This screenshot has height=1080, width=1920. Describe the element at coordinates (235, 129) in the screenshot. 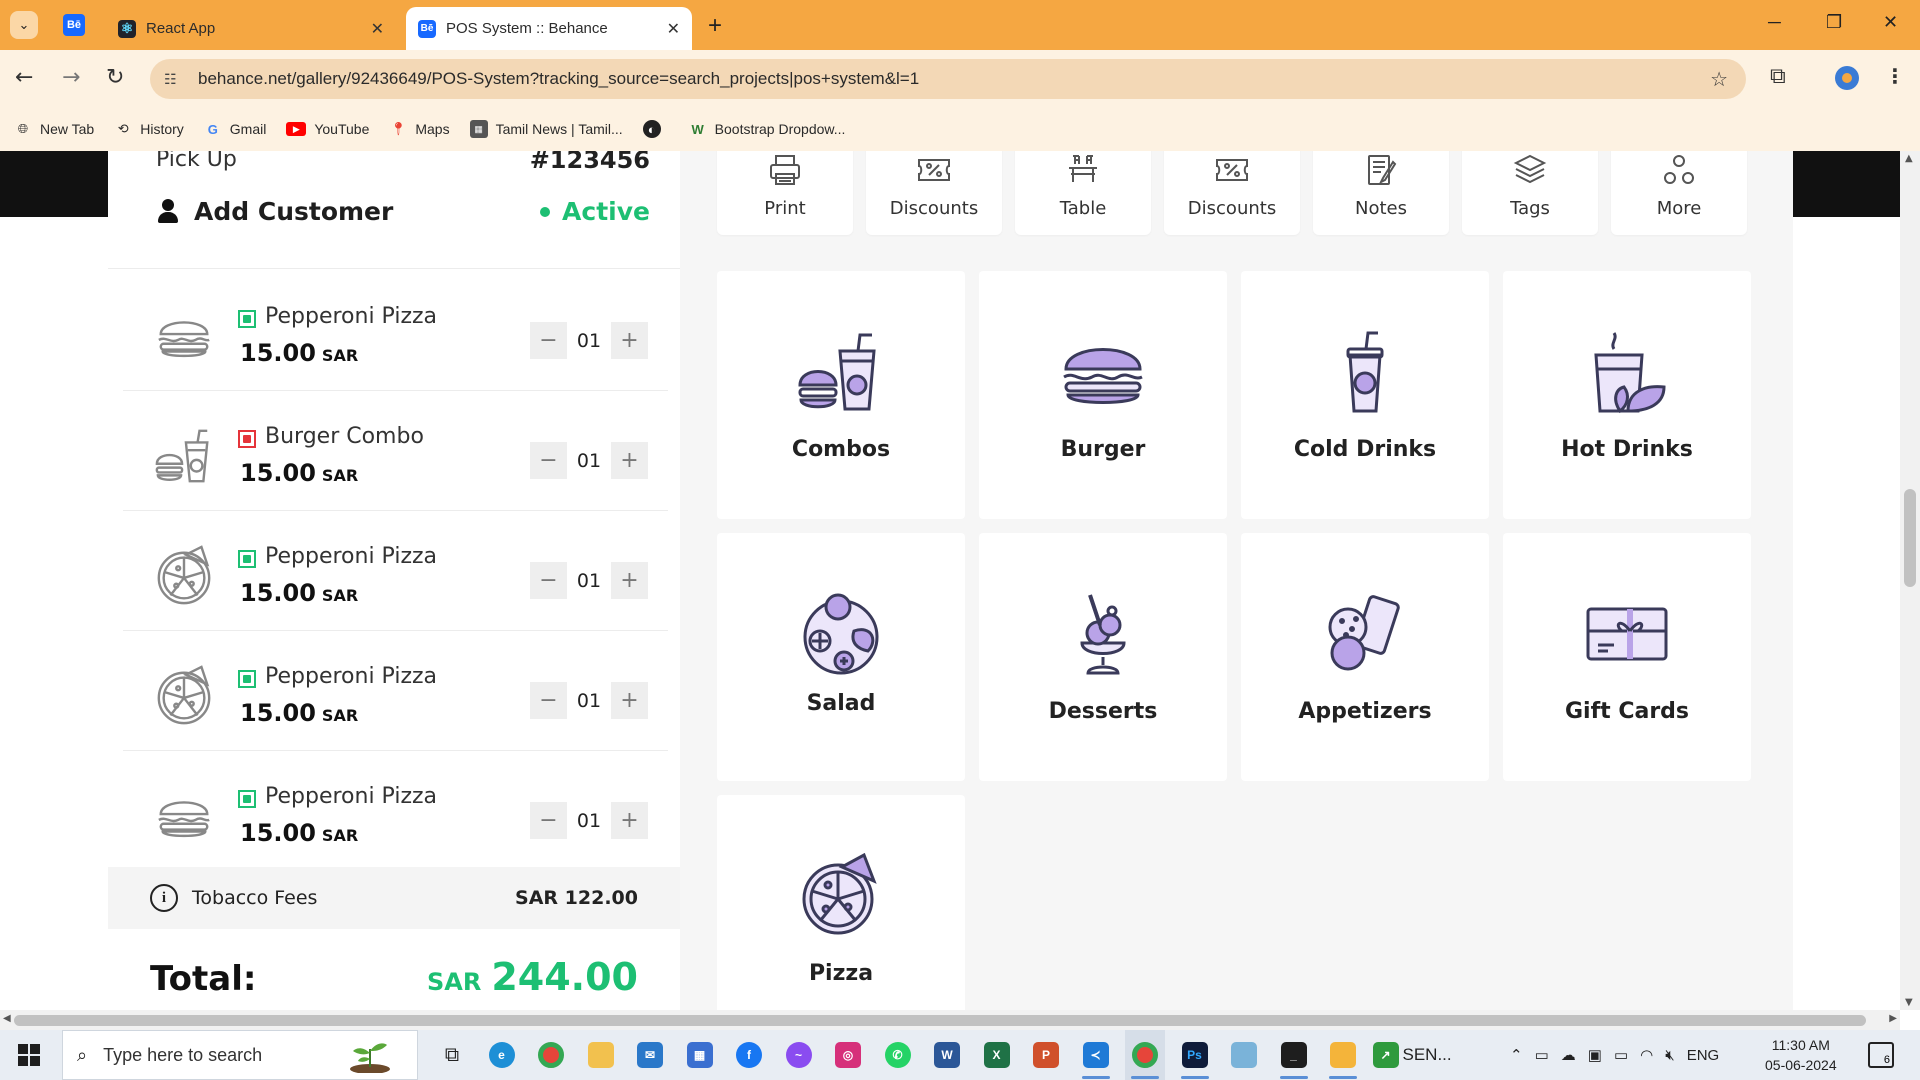

I see `bookmark-gmail: G Gmail` at that location.